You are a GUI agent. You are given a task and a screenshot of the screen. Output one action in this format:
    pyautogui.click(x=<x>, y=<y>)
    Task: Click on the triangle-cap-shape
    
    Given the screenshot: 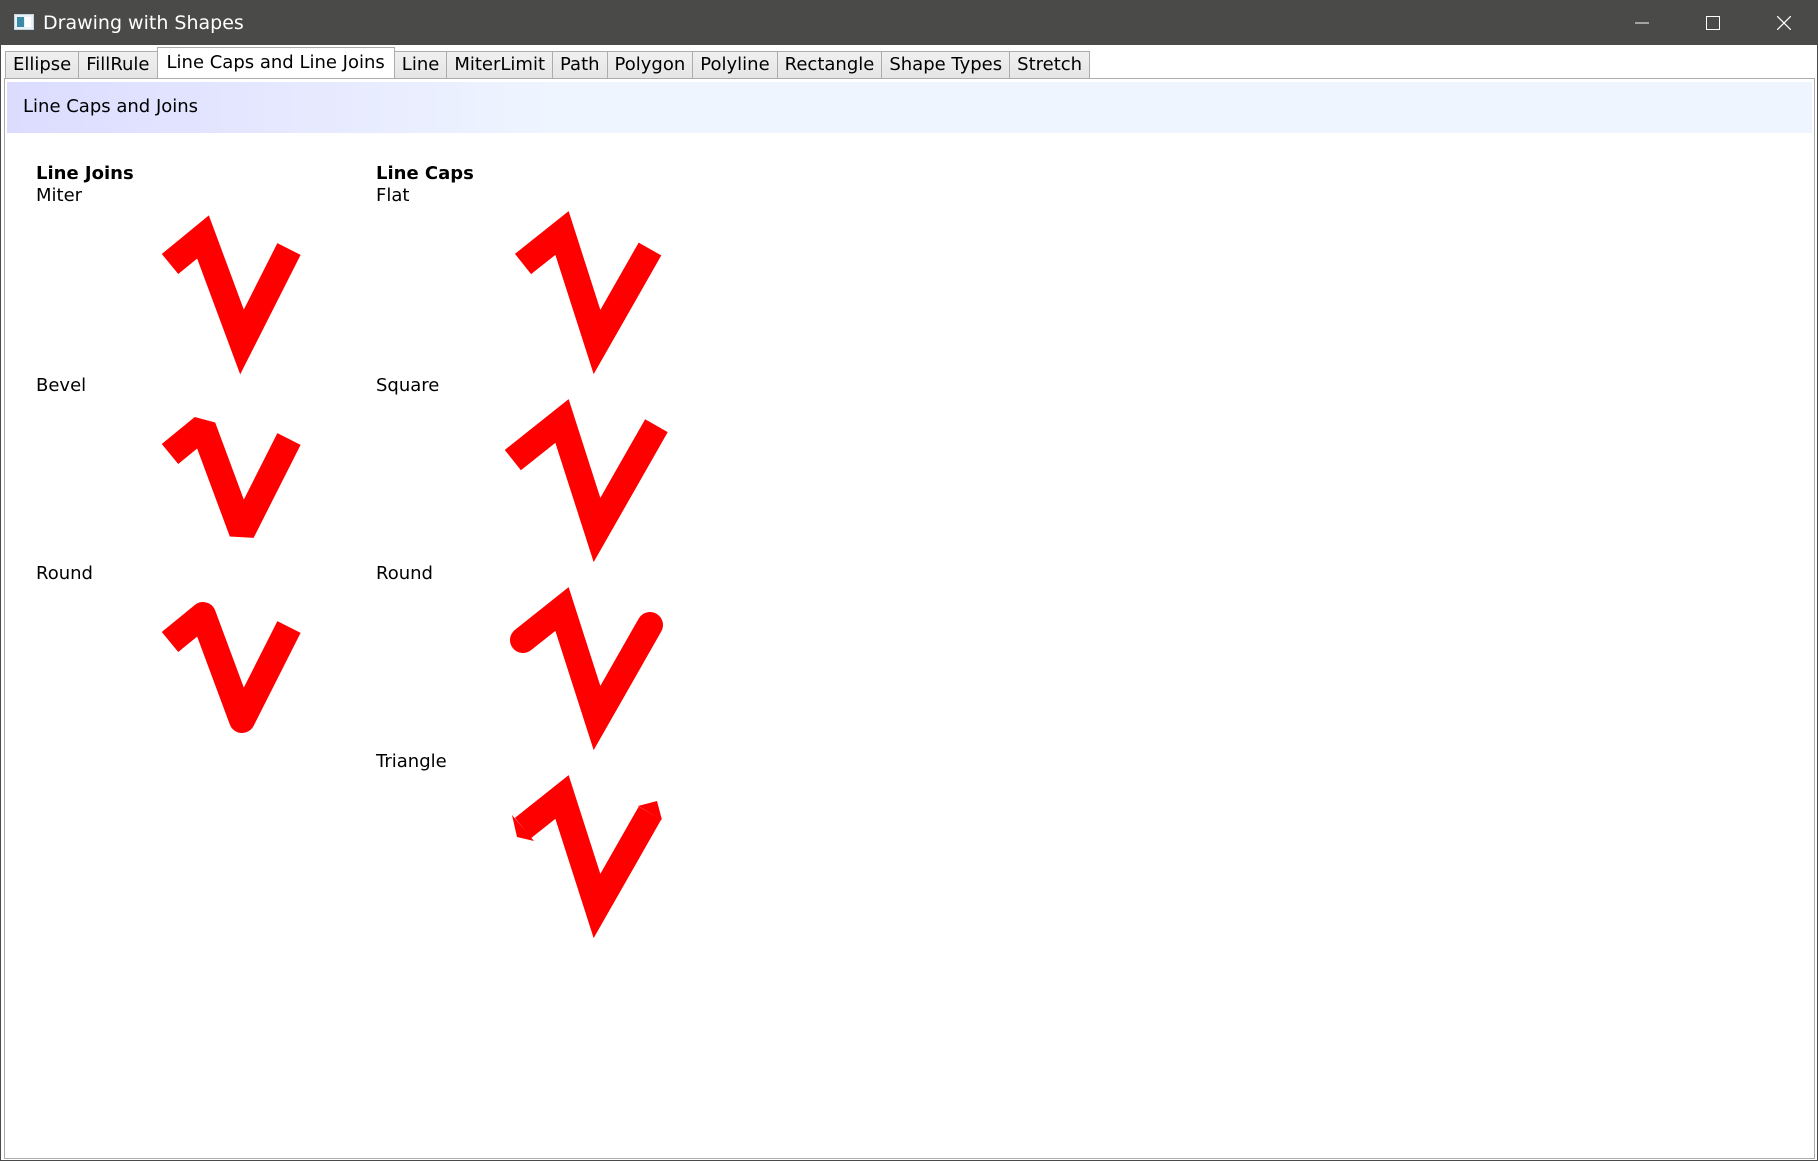 What is the action you would take?
    pyautogui.click(x=587, y=857)
    